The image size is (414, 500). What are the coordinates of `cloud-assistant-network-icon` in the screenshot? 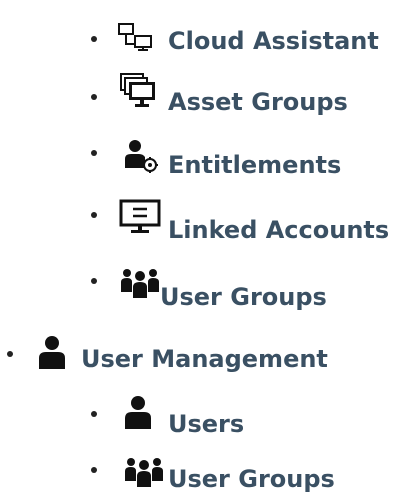 It's located at (135, 37).